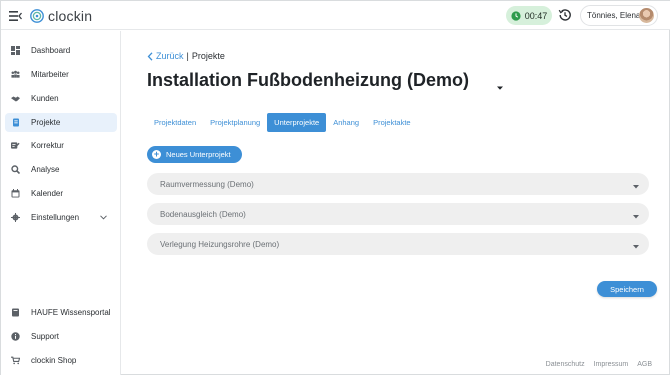 This screenshot has width=670, height=375. I want to click on page-title: Installation Fußbodenheizung (Demo), so click(308, 80).